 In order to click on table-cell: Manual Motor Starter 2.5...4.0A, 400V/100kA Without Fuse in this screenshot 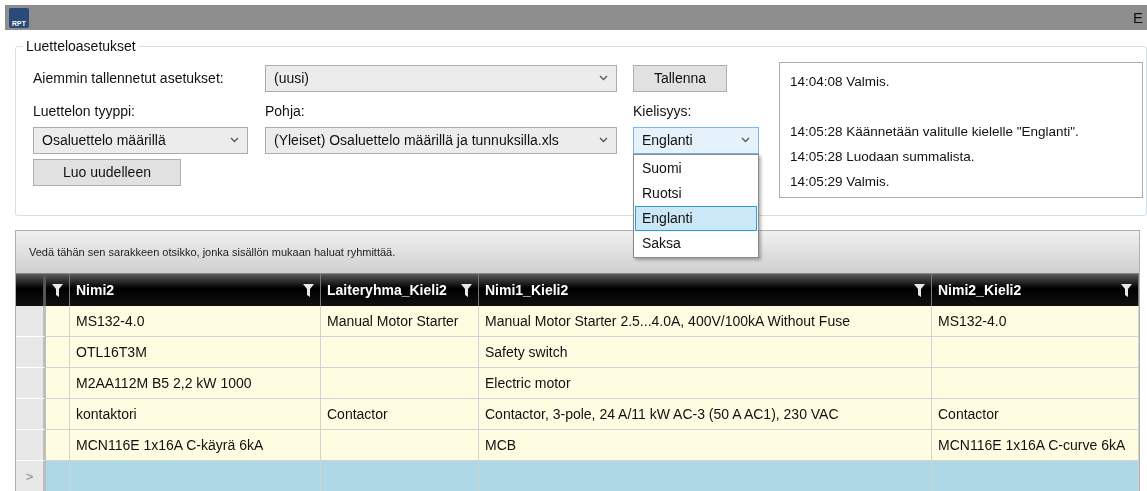, I will do `click(705, 321)`.